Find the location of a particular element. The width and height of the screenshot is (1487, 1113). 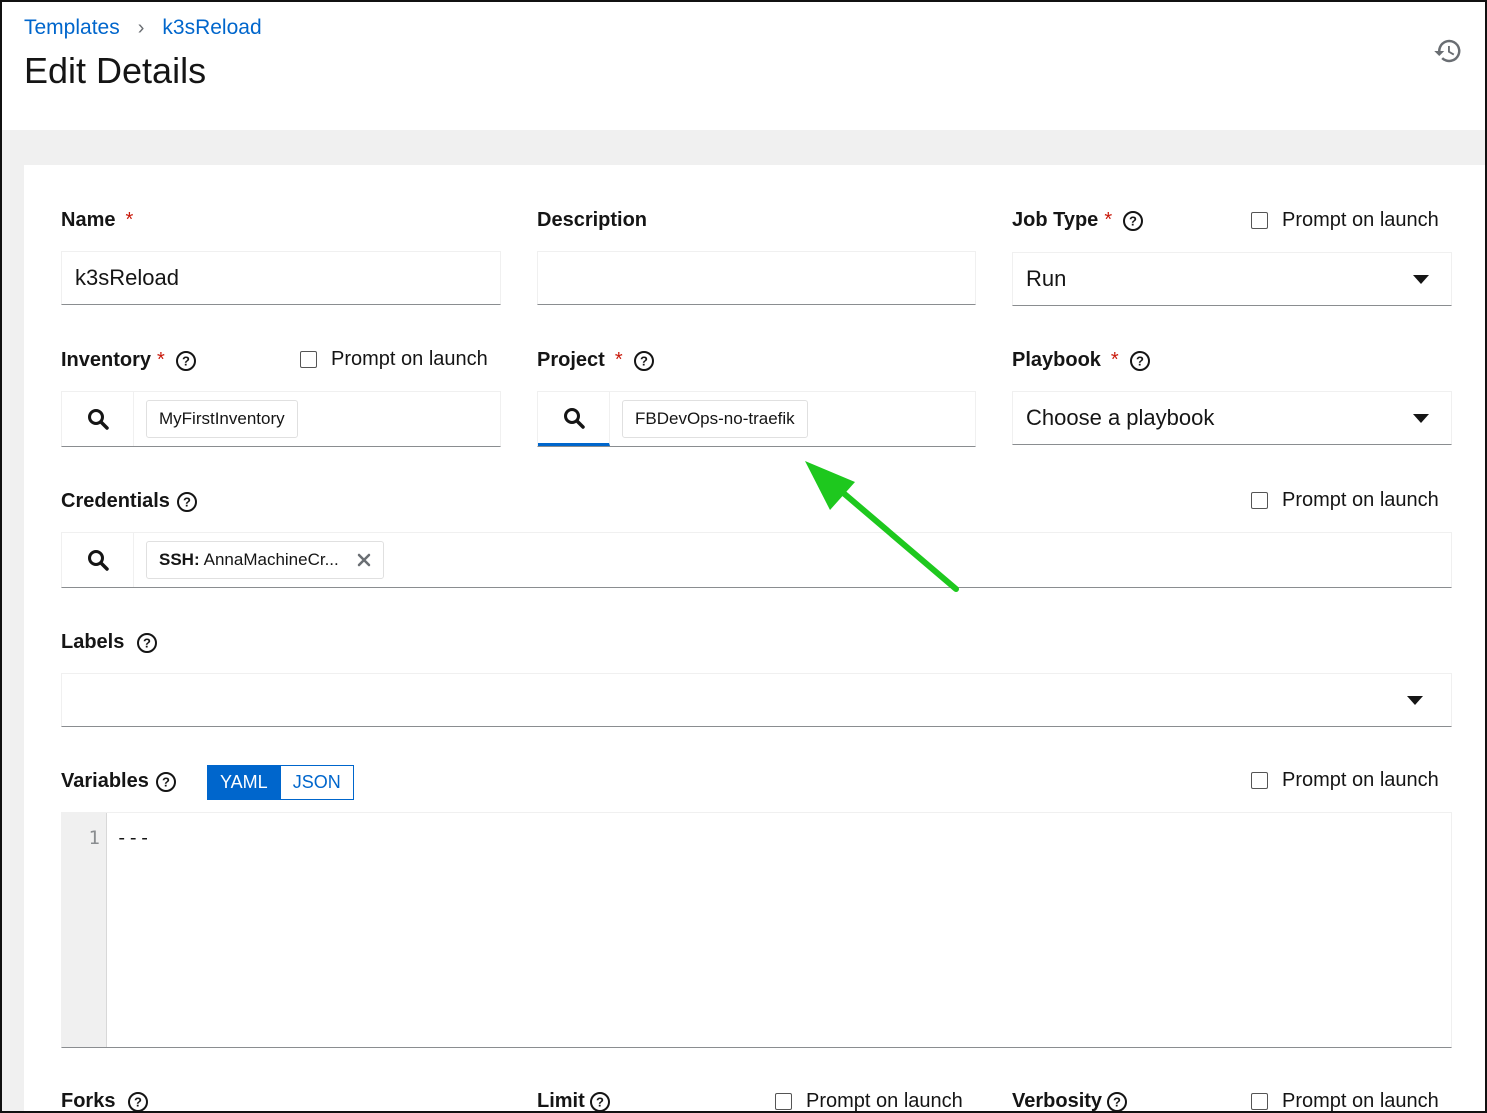

playbook-label: Playbook * ? is located at coordinates (1081, 360).